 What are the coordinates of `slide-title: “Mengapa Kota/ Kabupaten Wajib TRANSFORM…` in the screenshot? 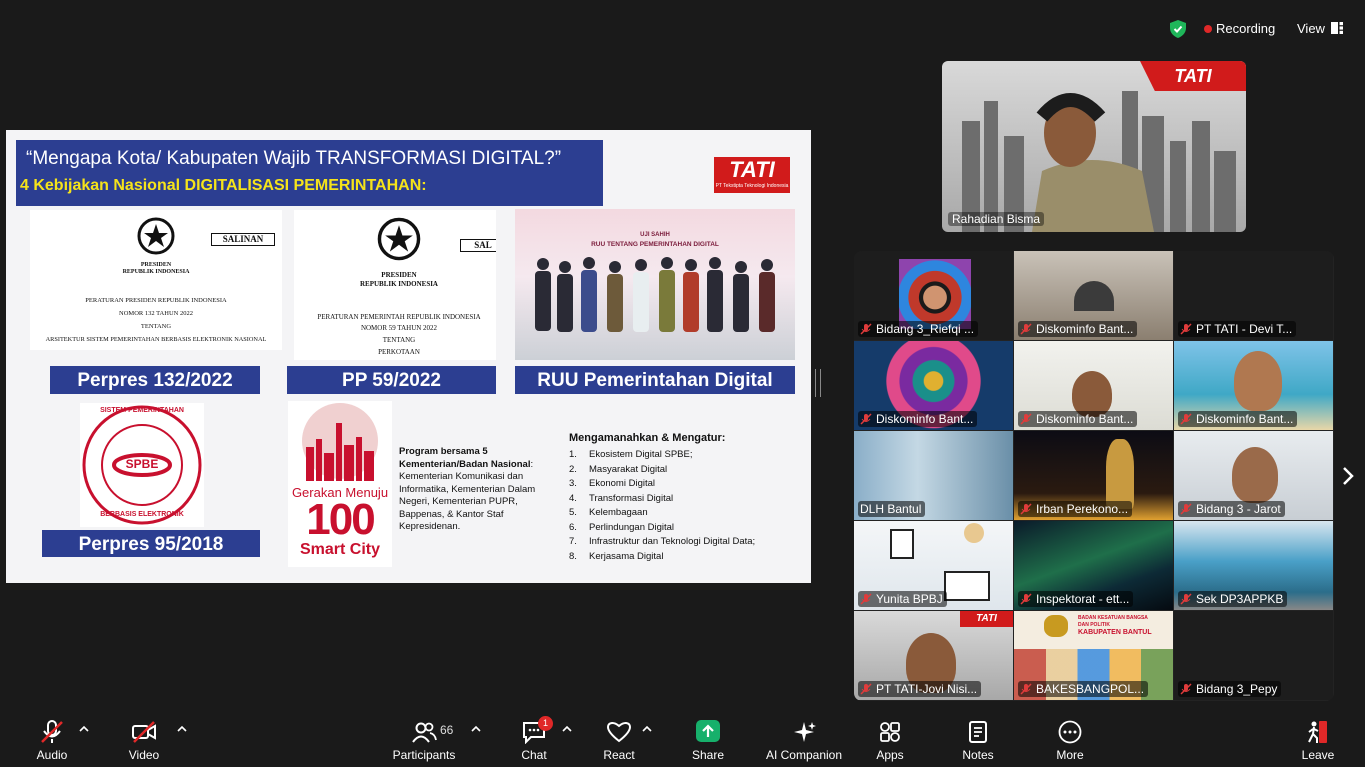 It's located at (294, 158).